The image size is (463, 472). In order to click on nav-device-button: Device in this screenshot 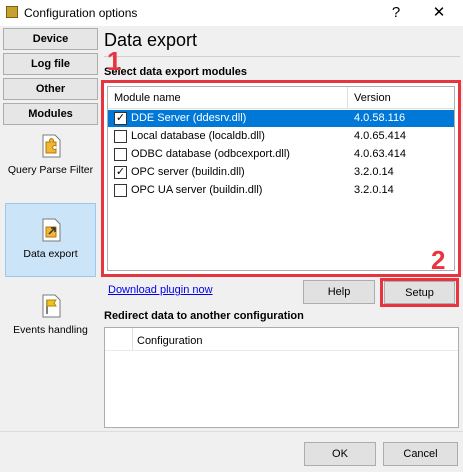, I will do `click(50, 39)`.